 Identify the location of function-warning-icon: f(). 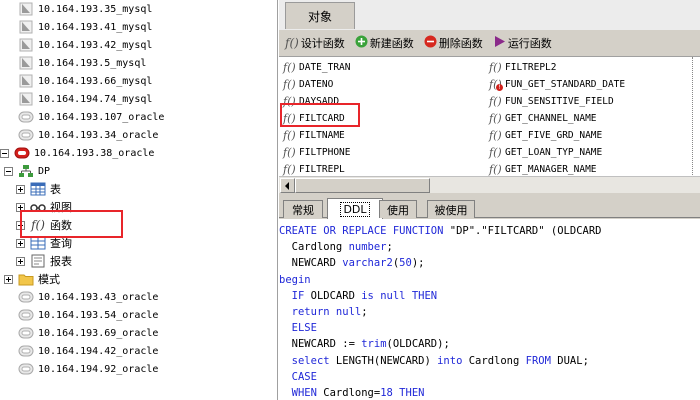
(497, 84).